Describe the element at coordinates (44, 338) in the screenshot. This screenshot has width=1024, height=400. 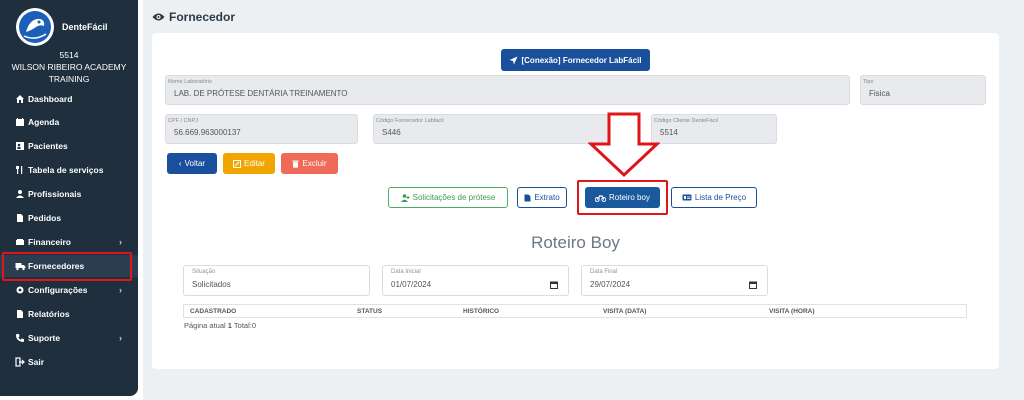
I see `sidebar-item-label: Suporte` at that location.